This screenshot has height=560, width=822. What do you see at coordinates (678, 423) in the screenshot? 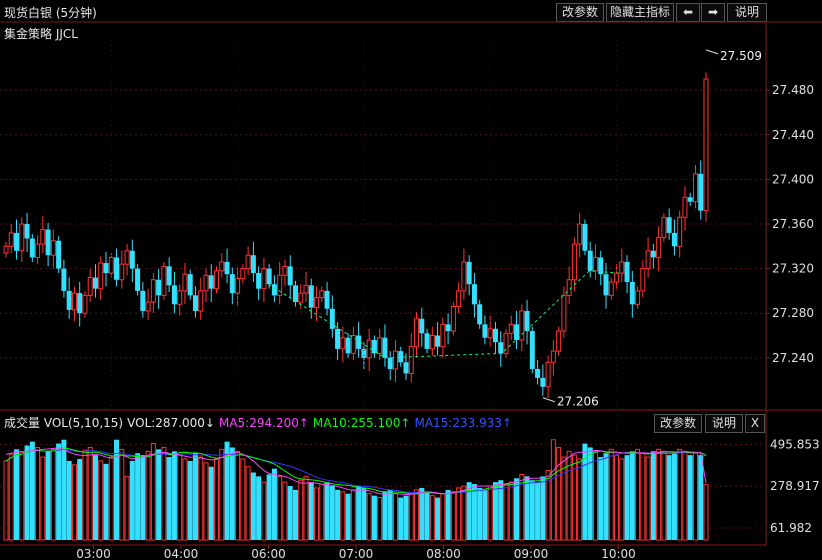
I see `volume-change-params-button: 改参数` at bounding box center [678, 423].